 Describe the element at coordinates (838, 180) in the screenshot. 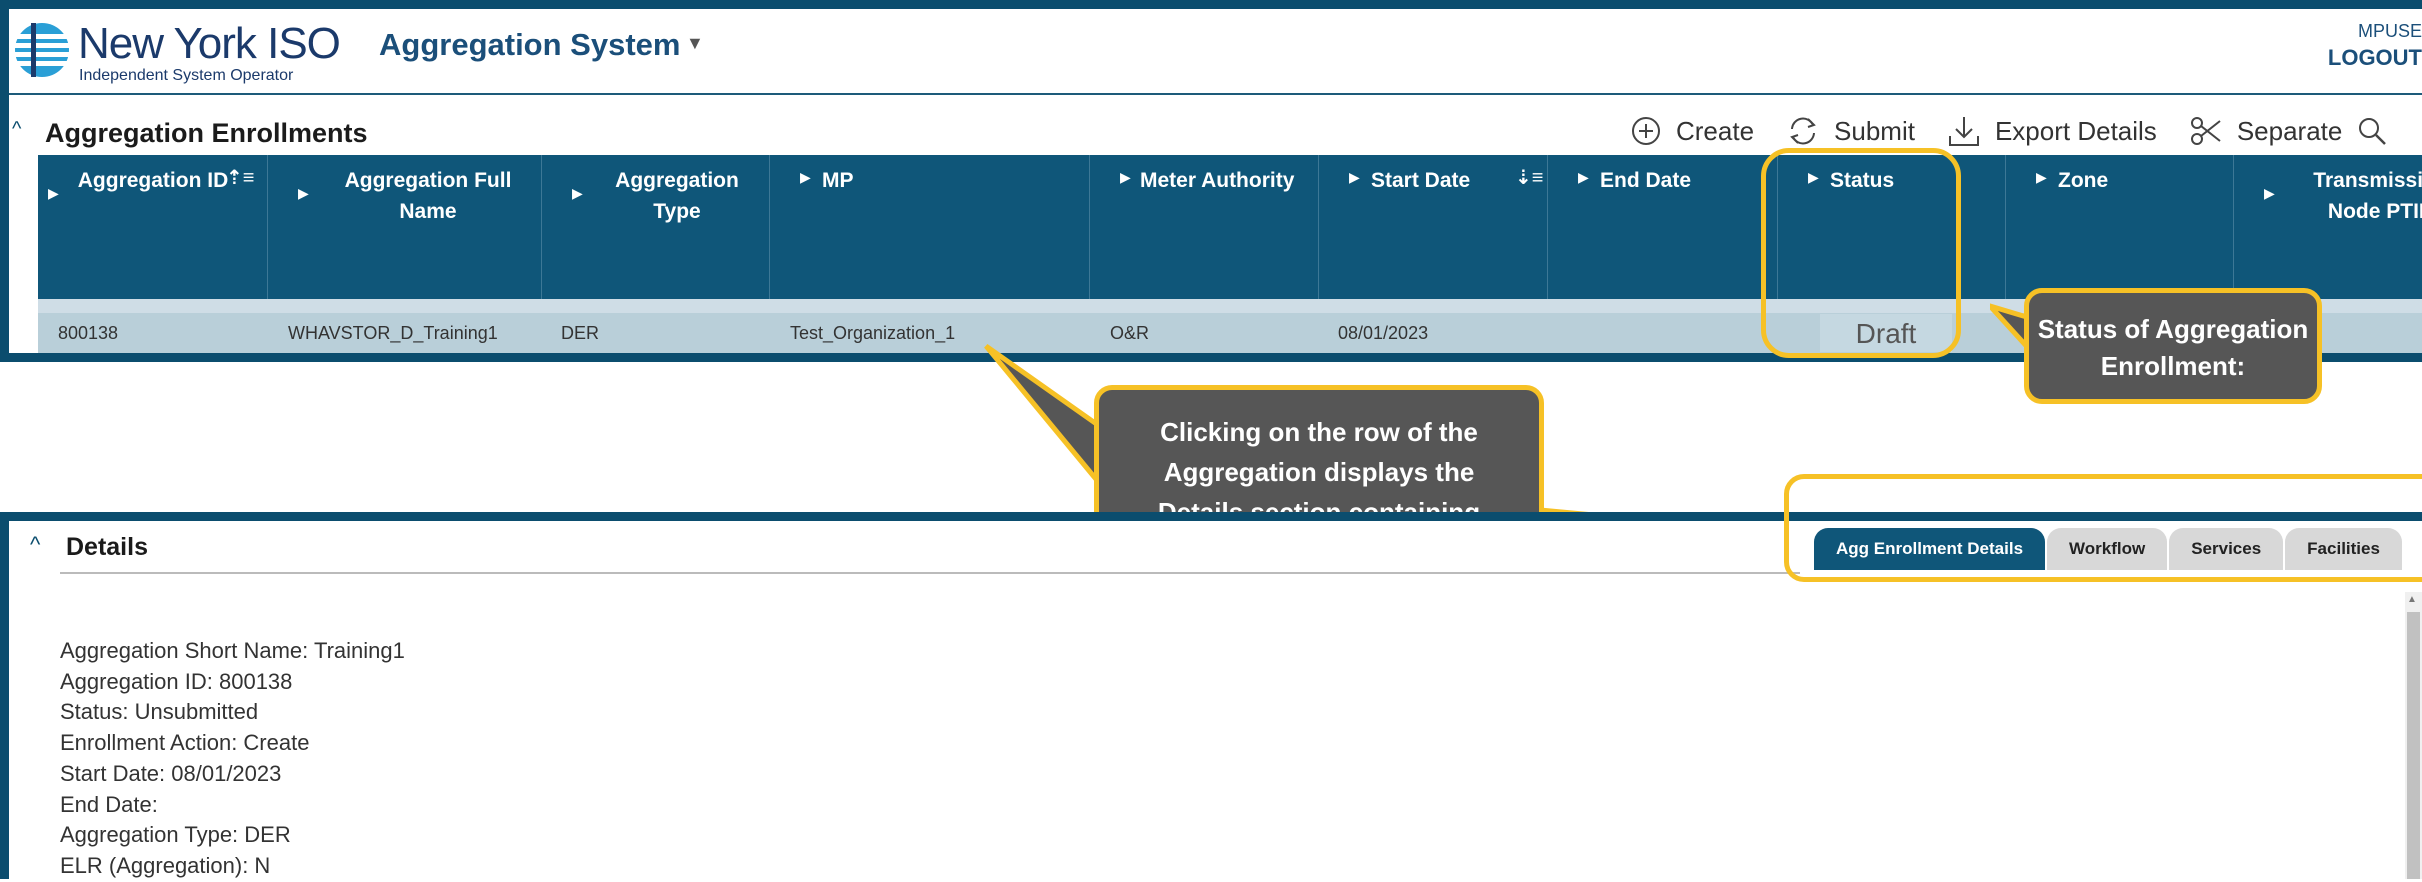

I see `column-label: MP` at that location.